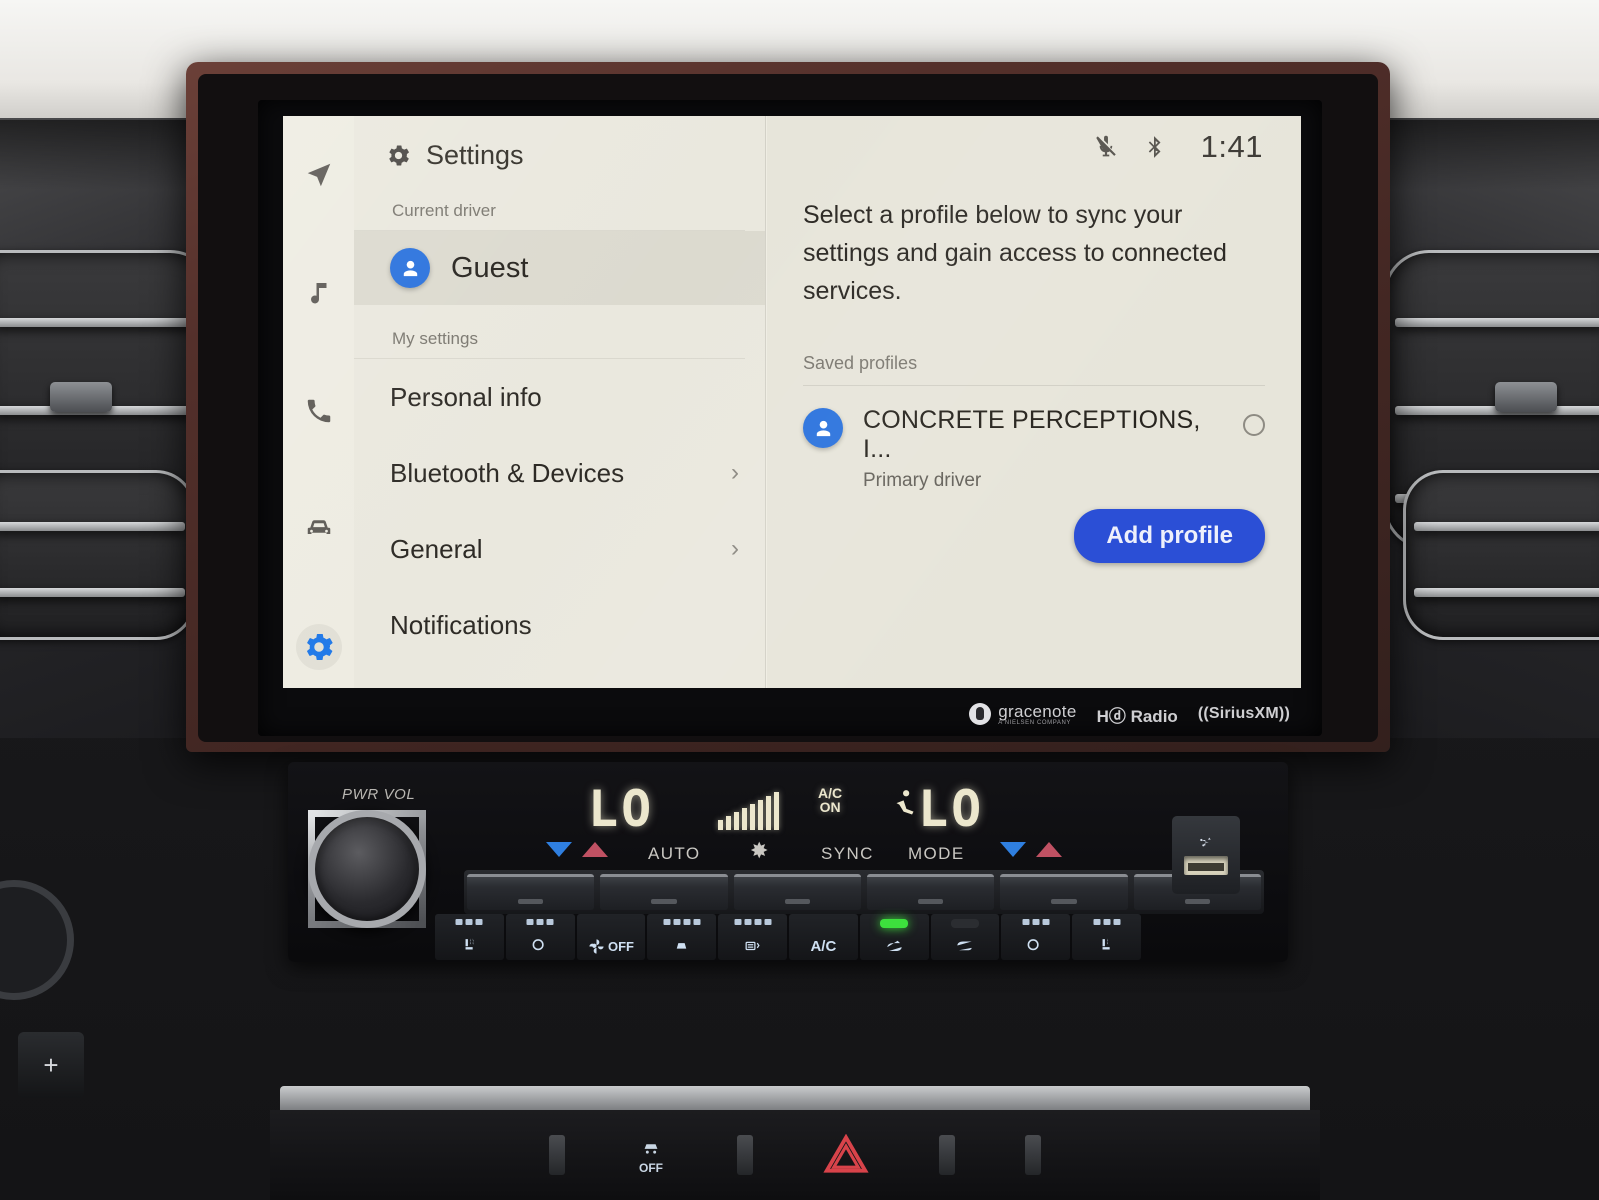 This screenshot has height=1200, width=1599. What do you see at coordinates (894, 946) in the screenshot?
I see `recirc-icon` at bounding box center [894, 946].